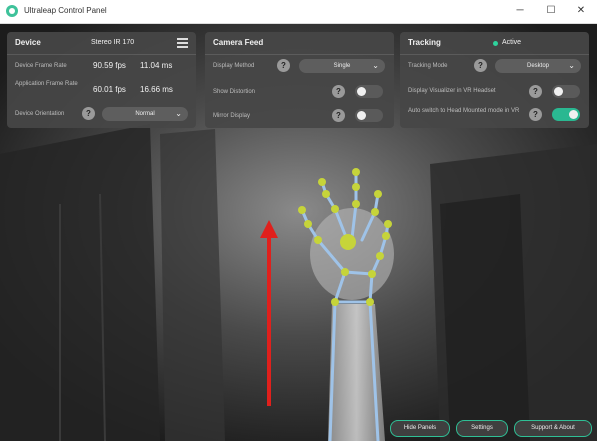  What do you see at coordinates (369, 91) in the screenshot?
I see `show-distortion-toggle` at bounding box center [369, 91].